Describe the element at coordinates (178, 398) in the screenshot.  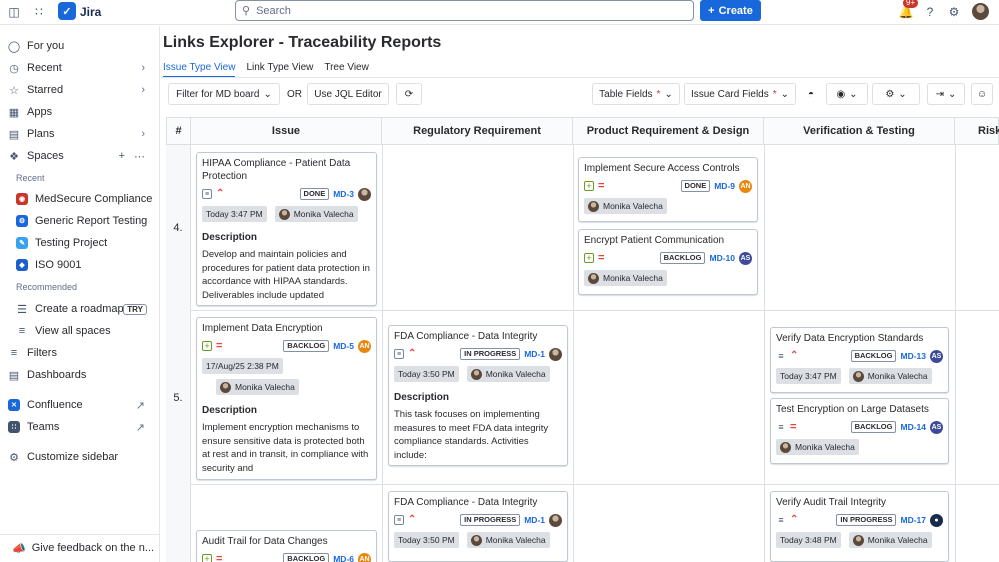
I see `row-number: 5.` at that location.